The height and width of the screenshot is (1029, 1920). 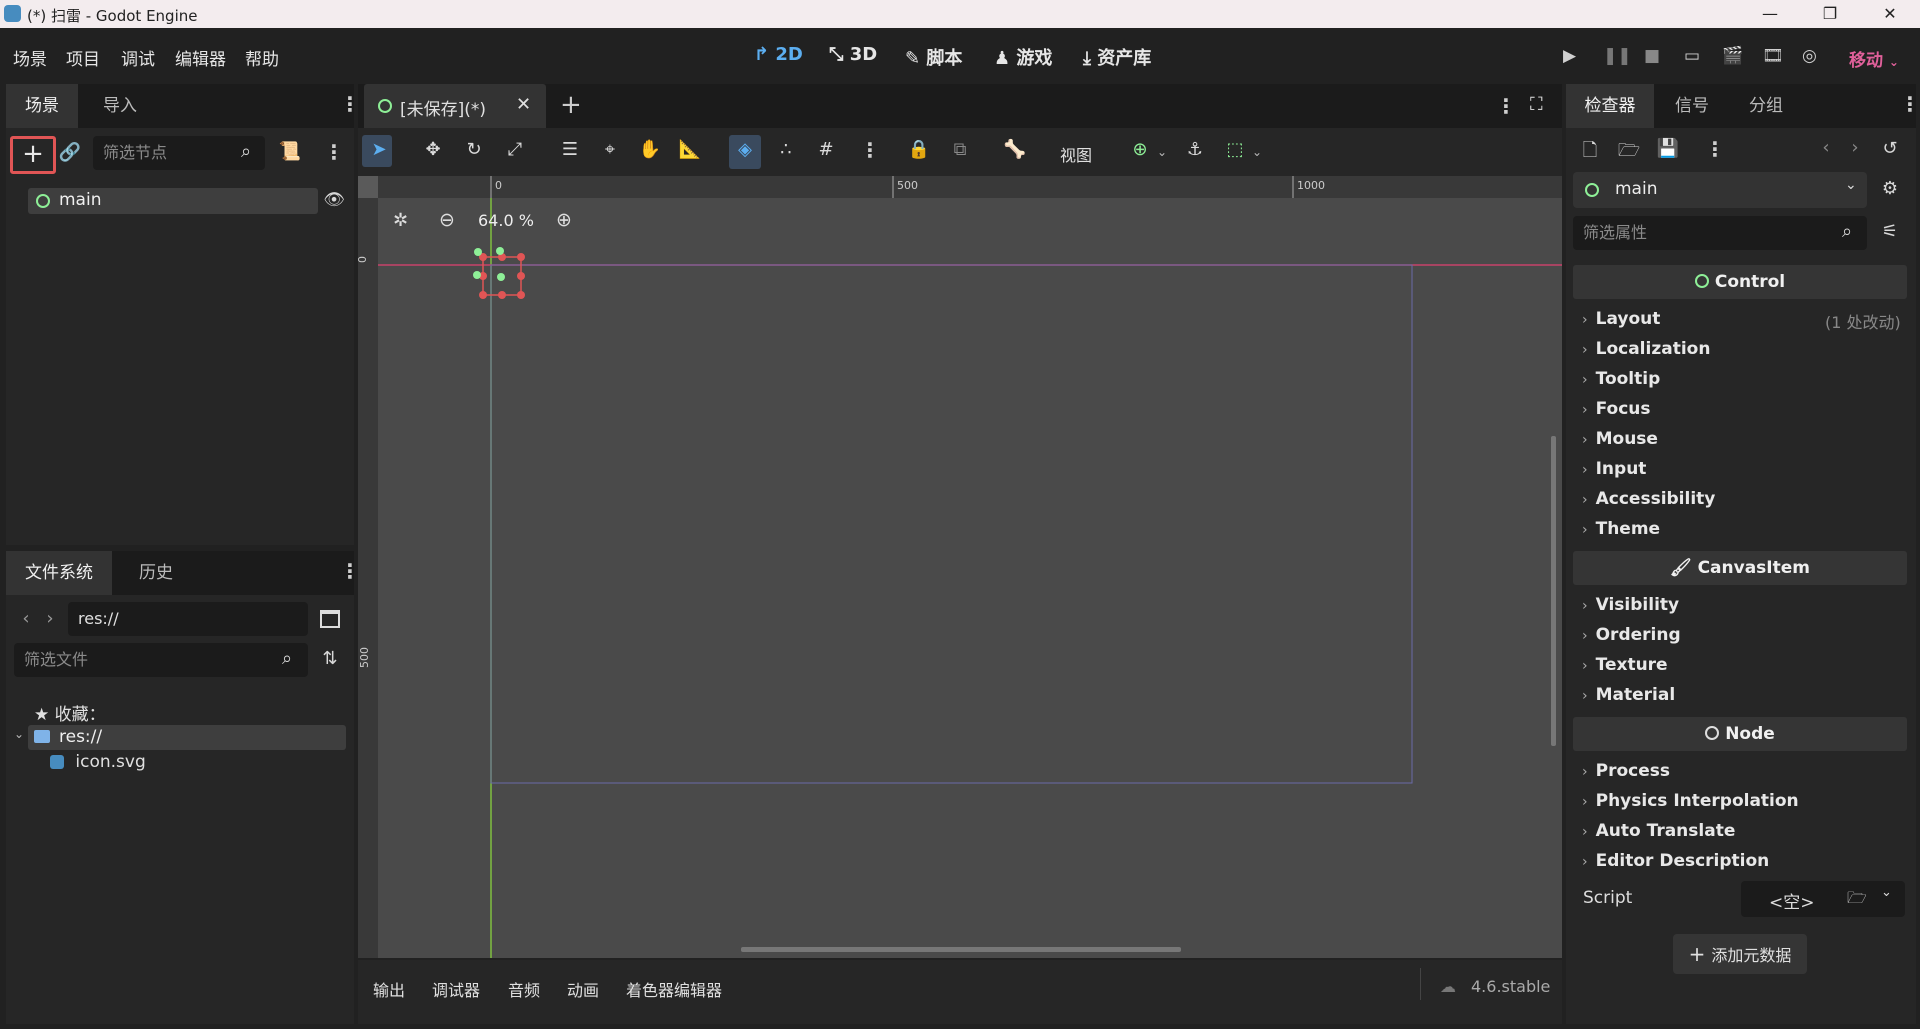 What do you see at coordinates (826, 149) in the screenshot?
I see `grid-icon: #` at bounding box center [826, 149].